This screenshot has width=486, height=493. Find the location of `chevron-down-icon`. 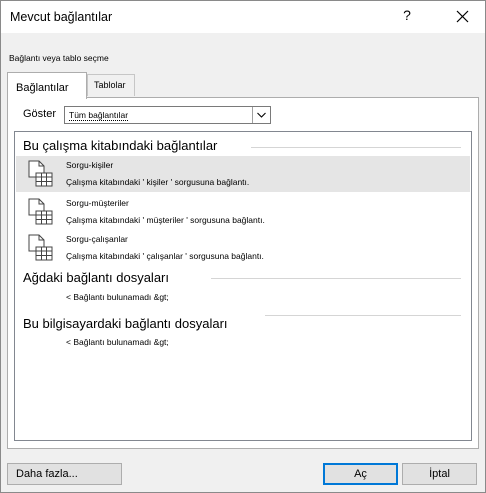

chevron-down-icon is located at coordinates (261, 115).